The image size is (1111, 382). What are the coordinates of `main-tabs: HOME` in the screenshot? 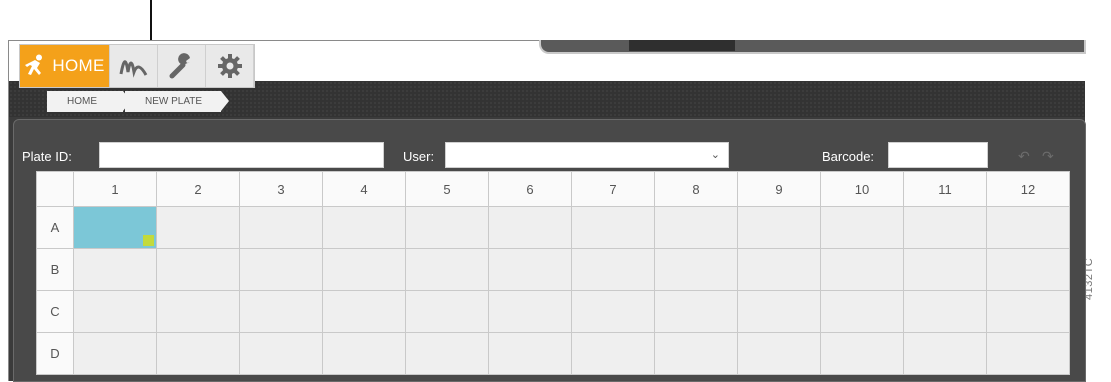 It's located at (137, 66).